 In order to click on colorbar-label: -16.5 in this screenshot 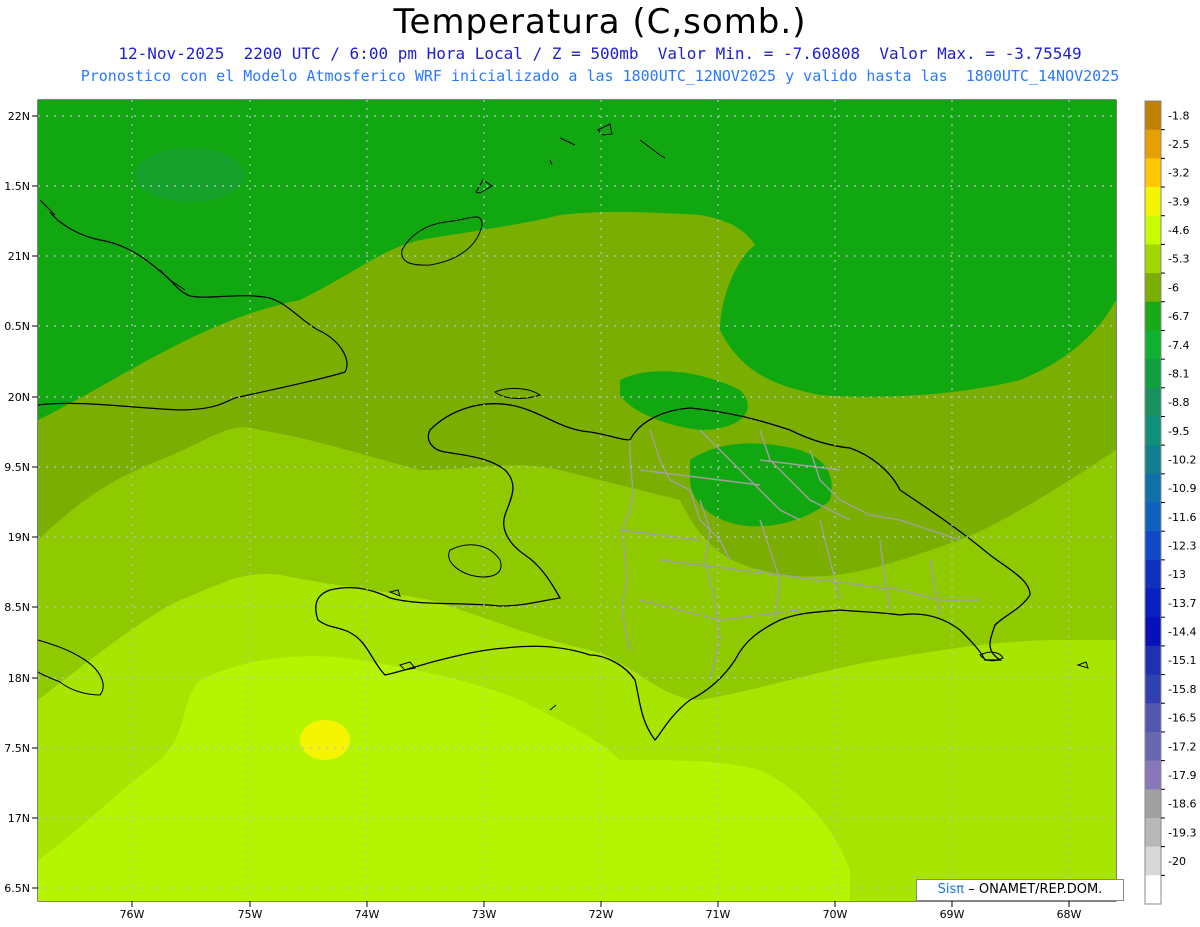, I will do `click(1182, 718)`.